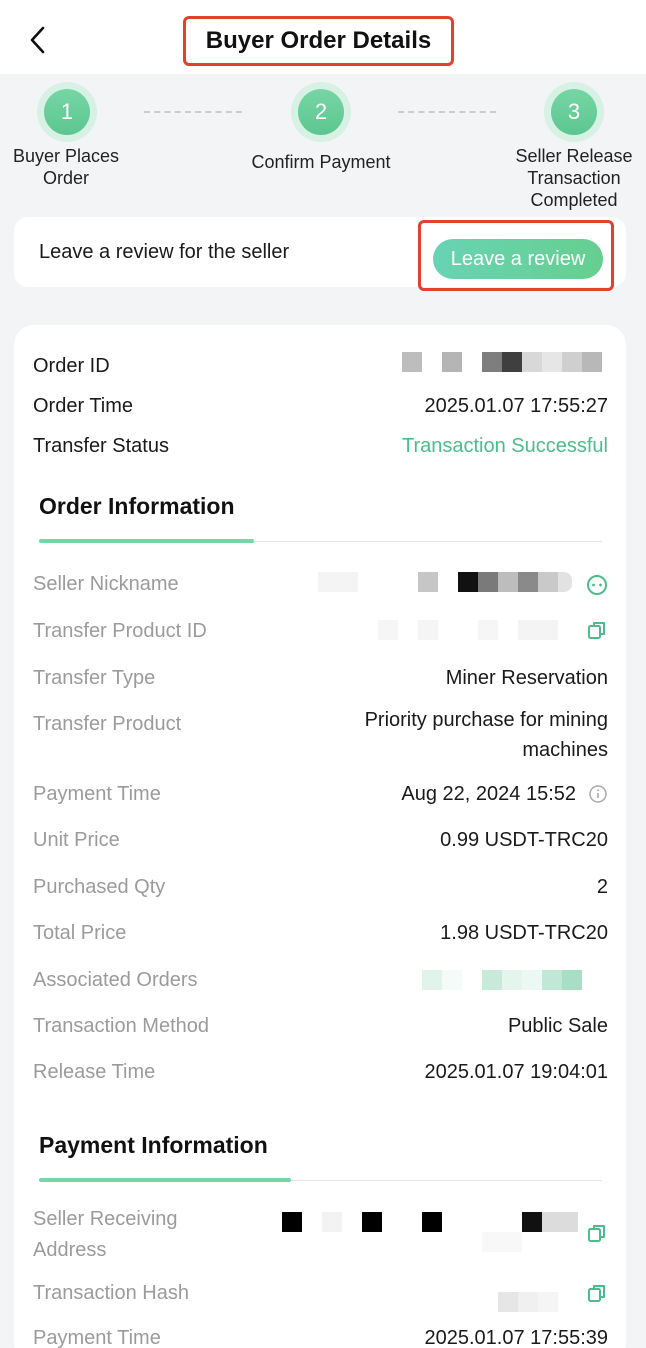 The width and height of the screenshot is (646, 1348). I want to click on step-3-label: Seller Release Transaction Completed, so click(574, 178).